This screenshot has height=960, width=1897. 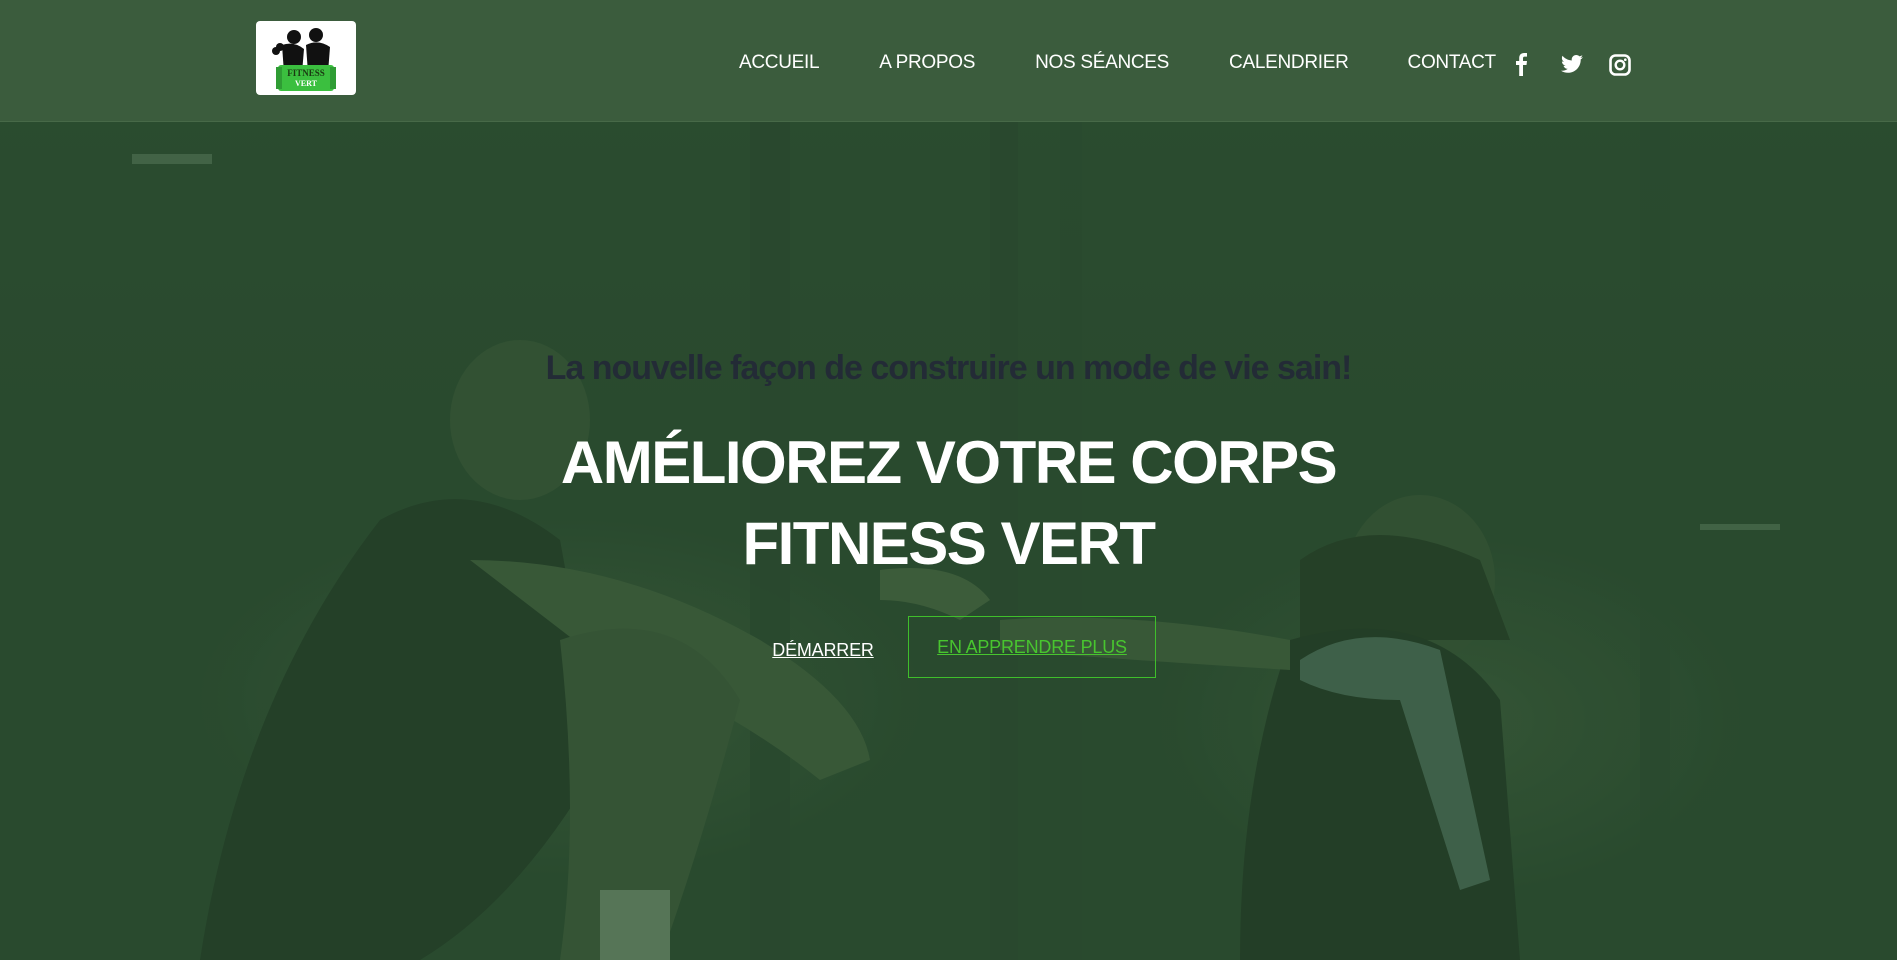 I want to click on nav-item-nos-seances: NOS SÉANCES, so click(x=1102, y=63).